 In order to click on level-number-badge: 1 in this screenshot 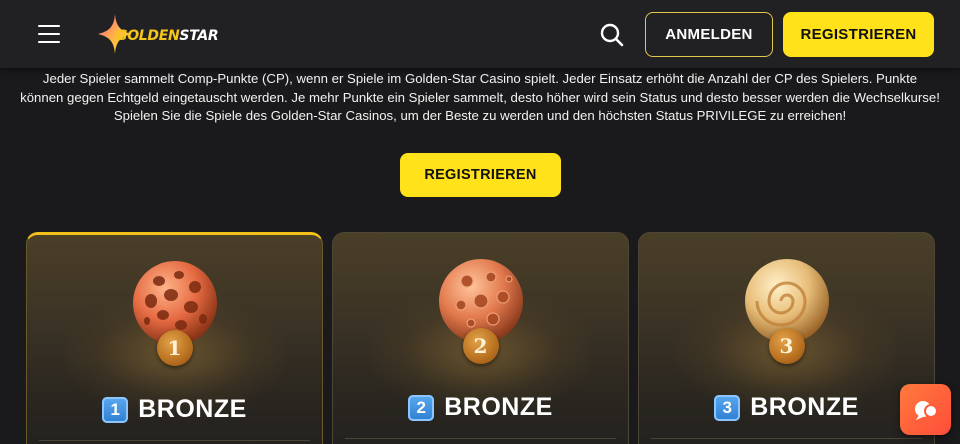, I will do `click(174, 348)`.